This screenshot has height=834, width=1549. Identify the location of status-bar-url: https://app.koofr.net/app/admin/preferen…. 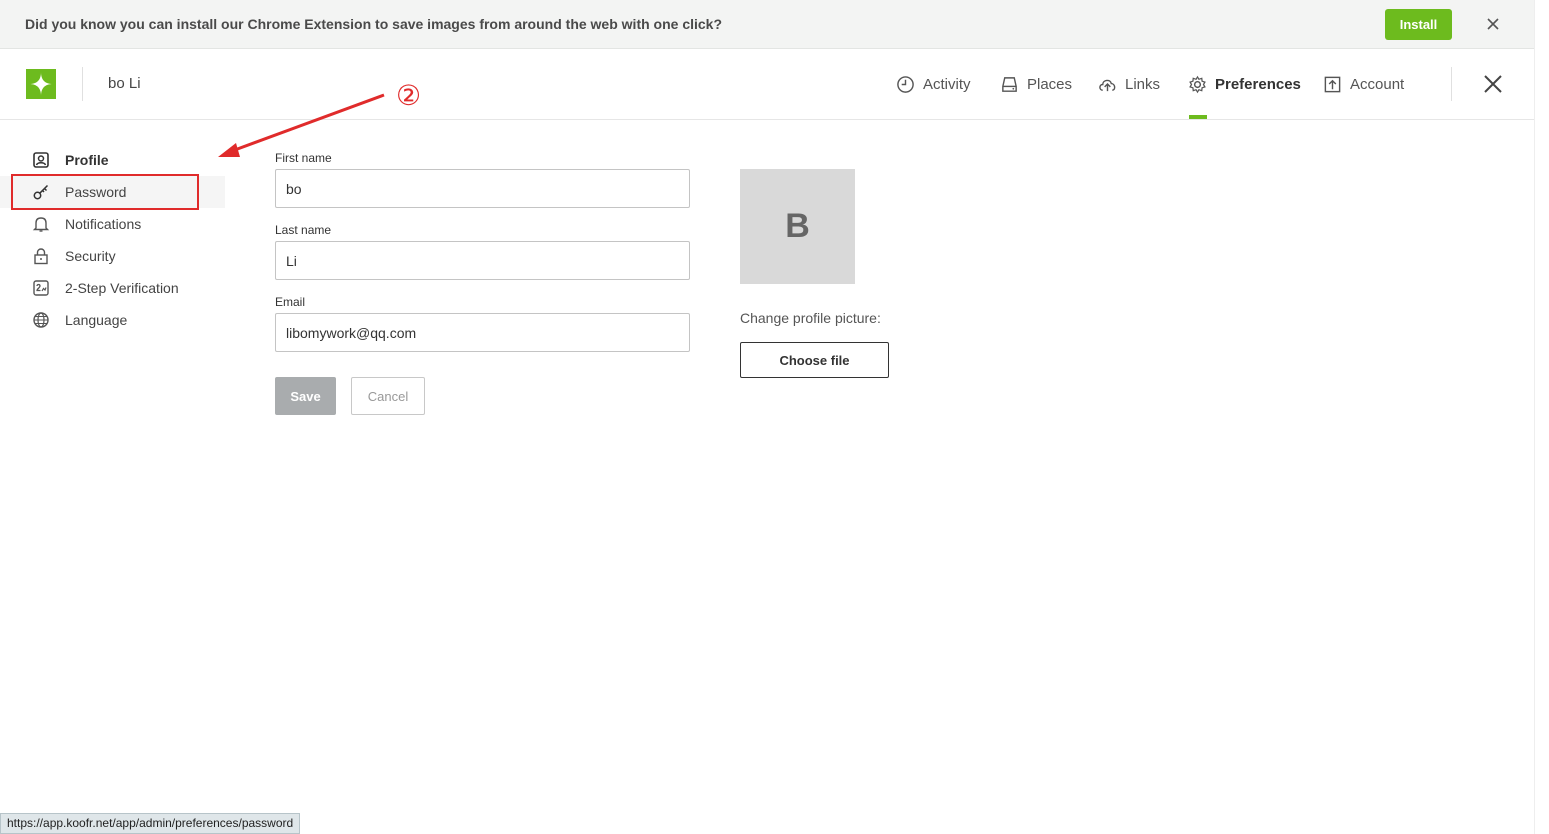
(150, 823).